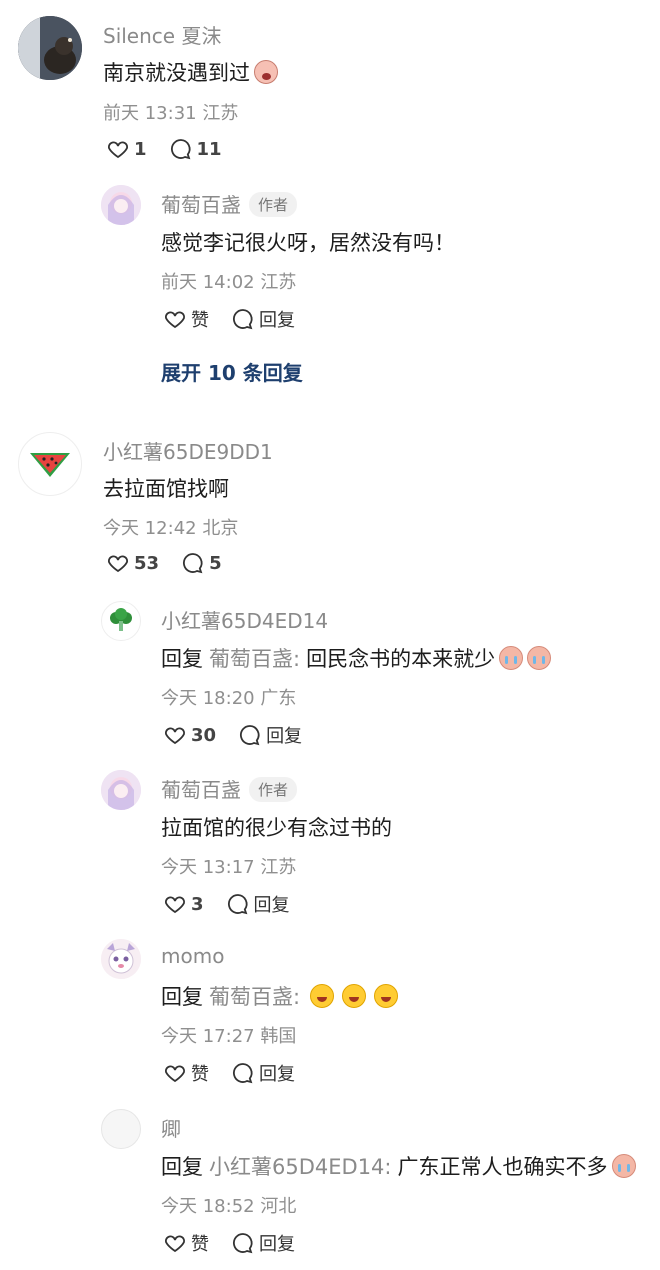 The height and width of the screenshot is (1270, 660). I want to click on reply-text: 回复 葡萄百盏:, so click(280, 996).